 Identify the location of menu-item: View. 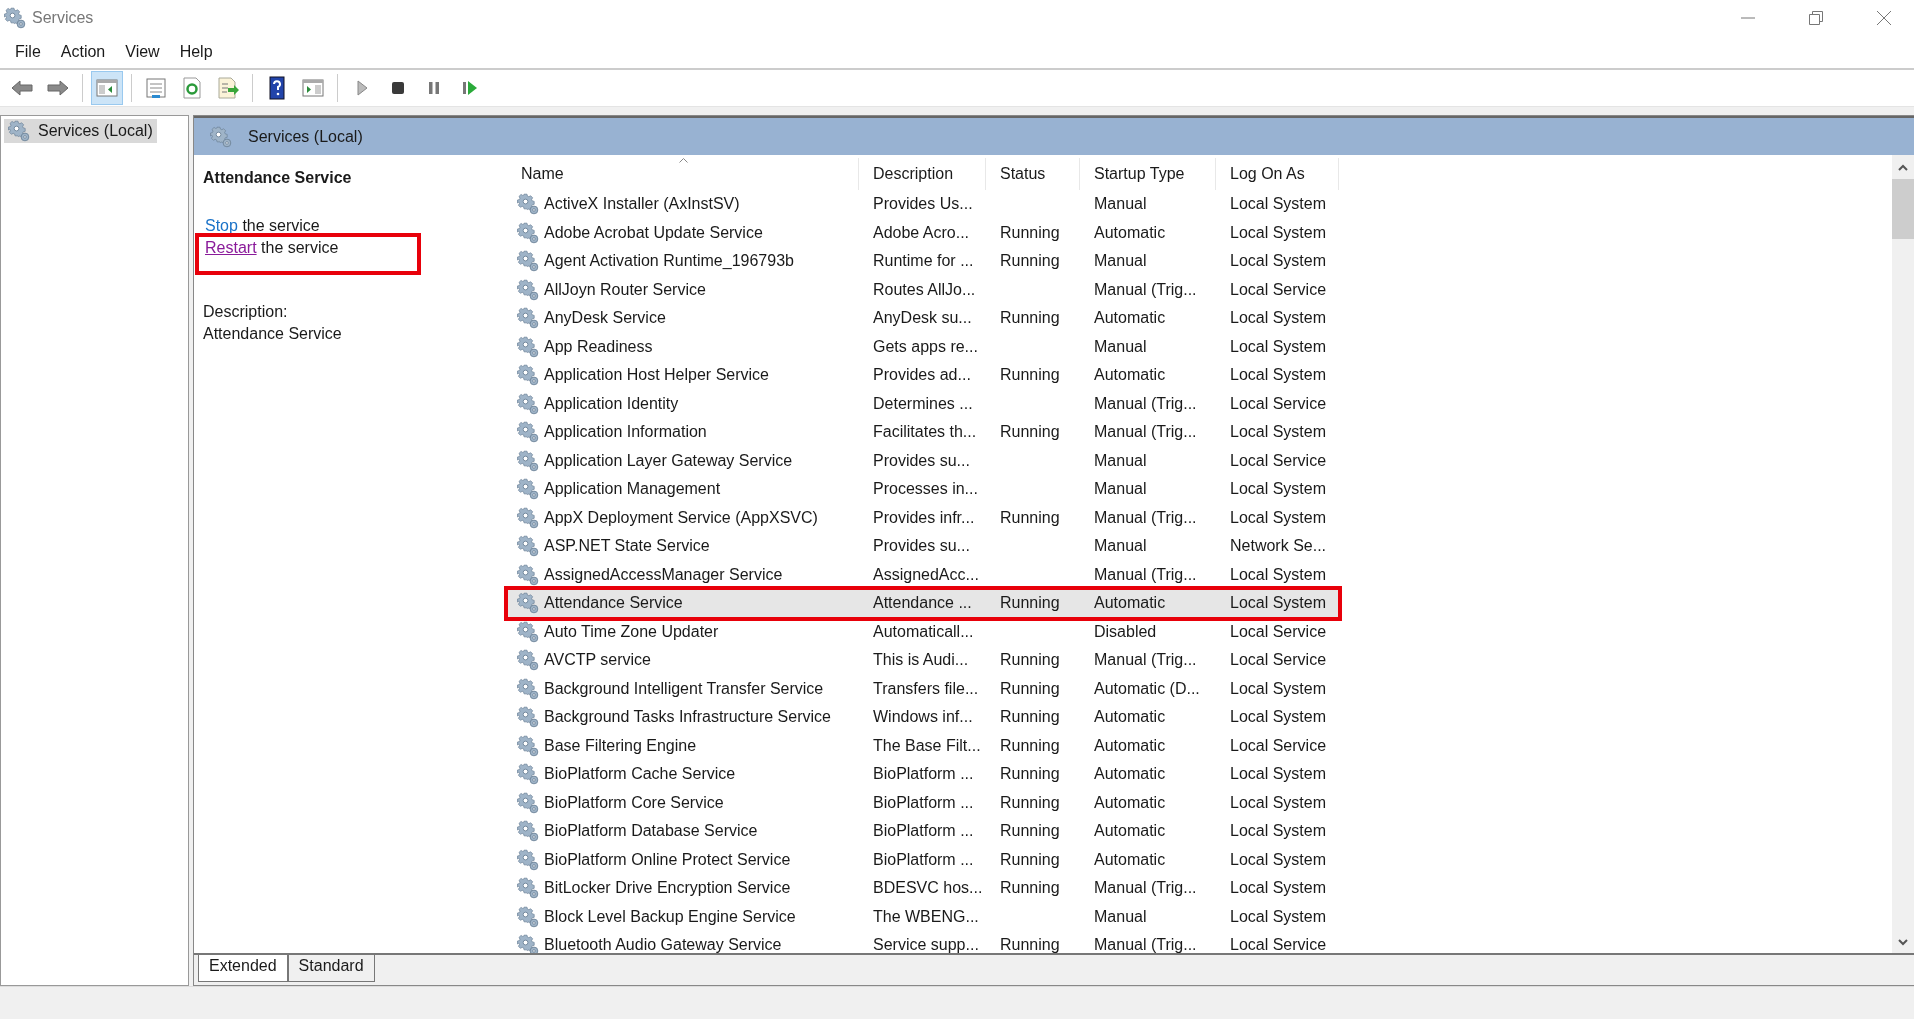
(142, 51).